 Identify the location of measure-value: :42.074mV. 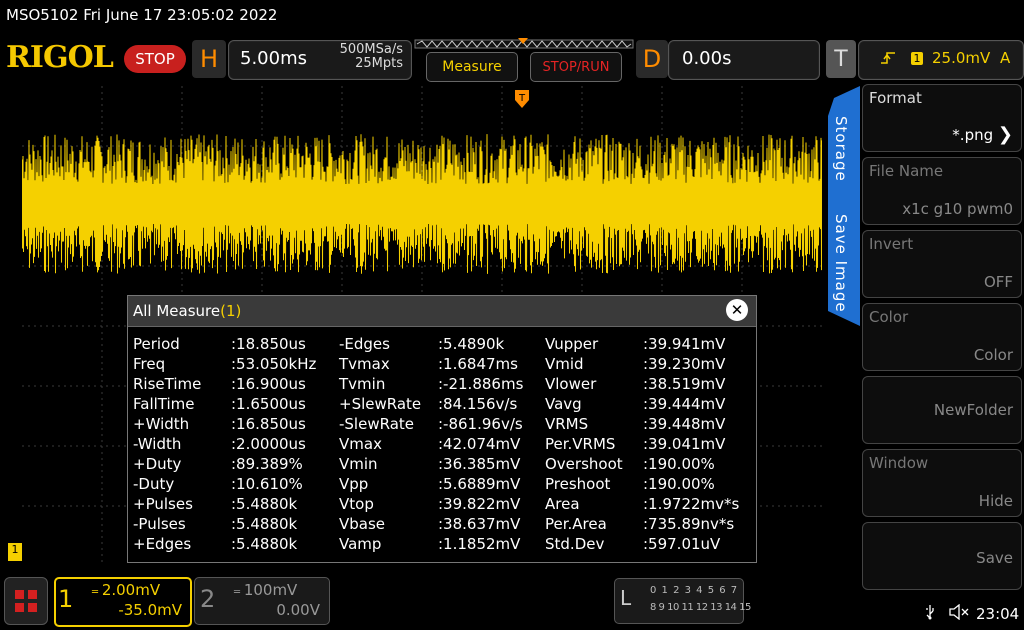
(479, 444).